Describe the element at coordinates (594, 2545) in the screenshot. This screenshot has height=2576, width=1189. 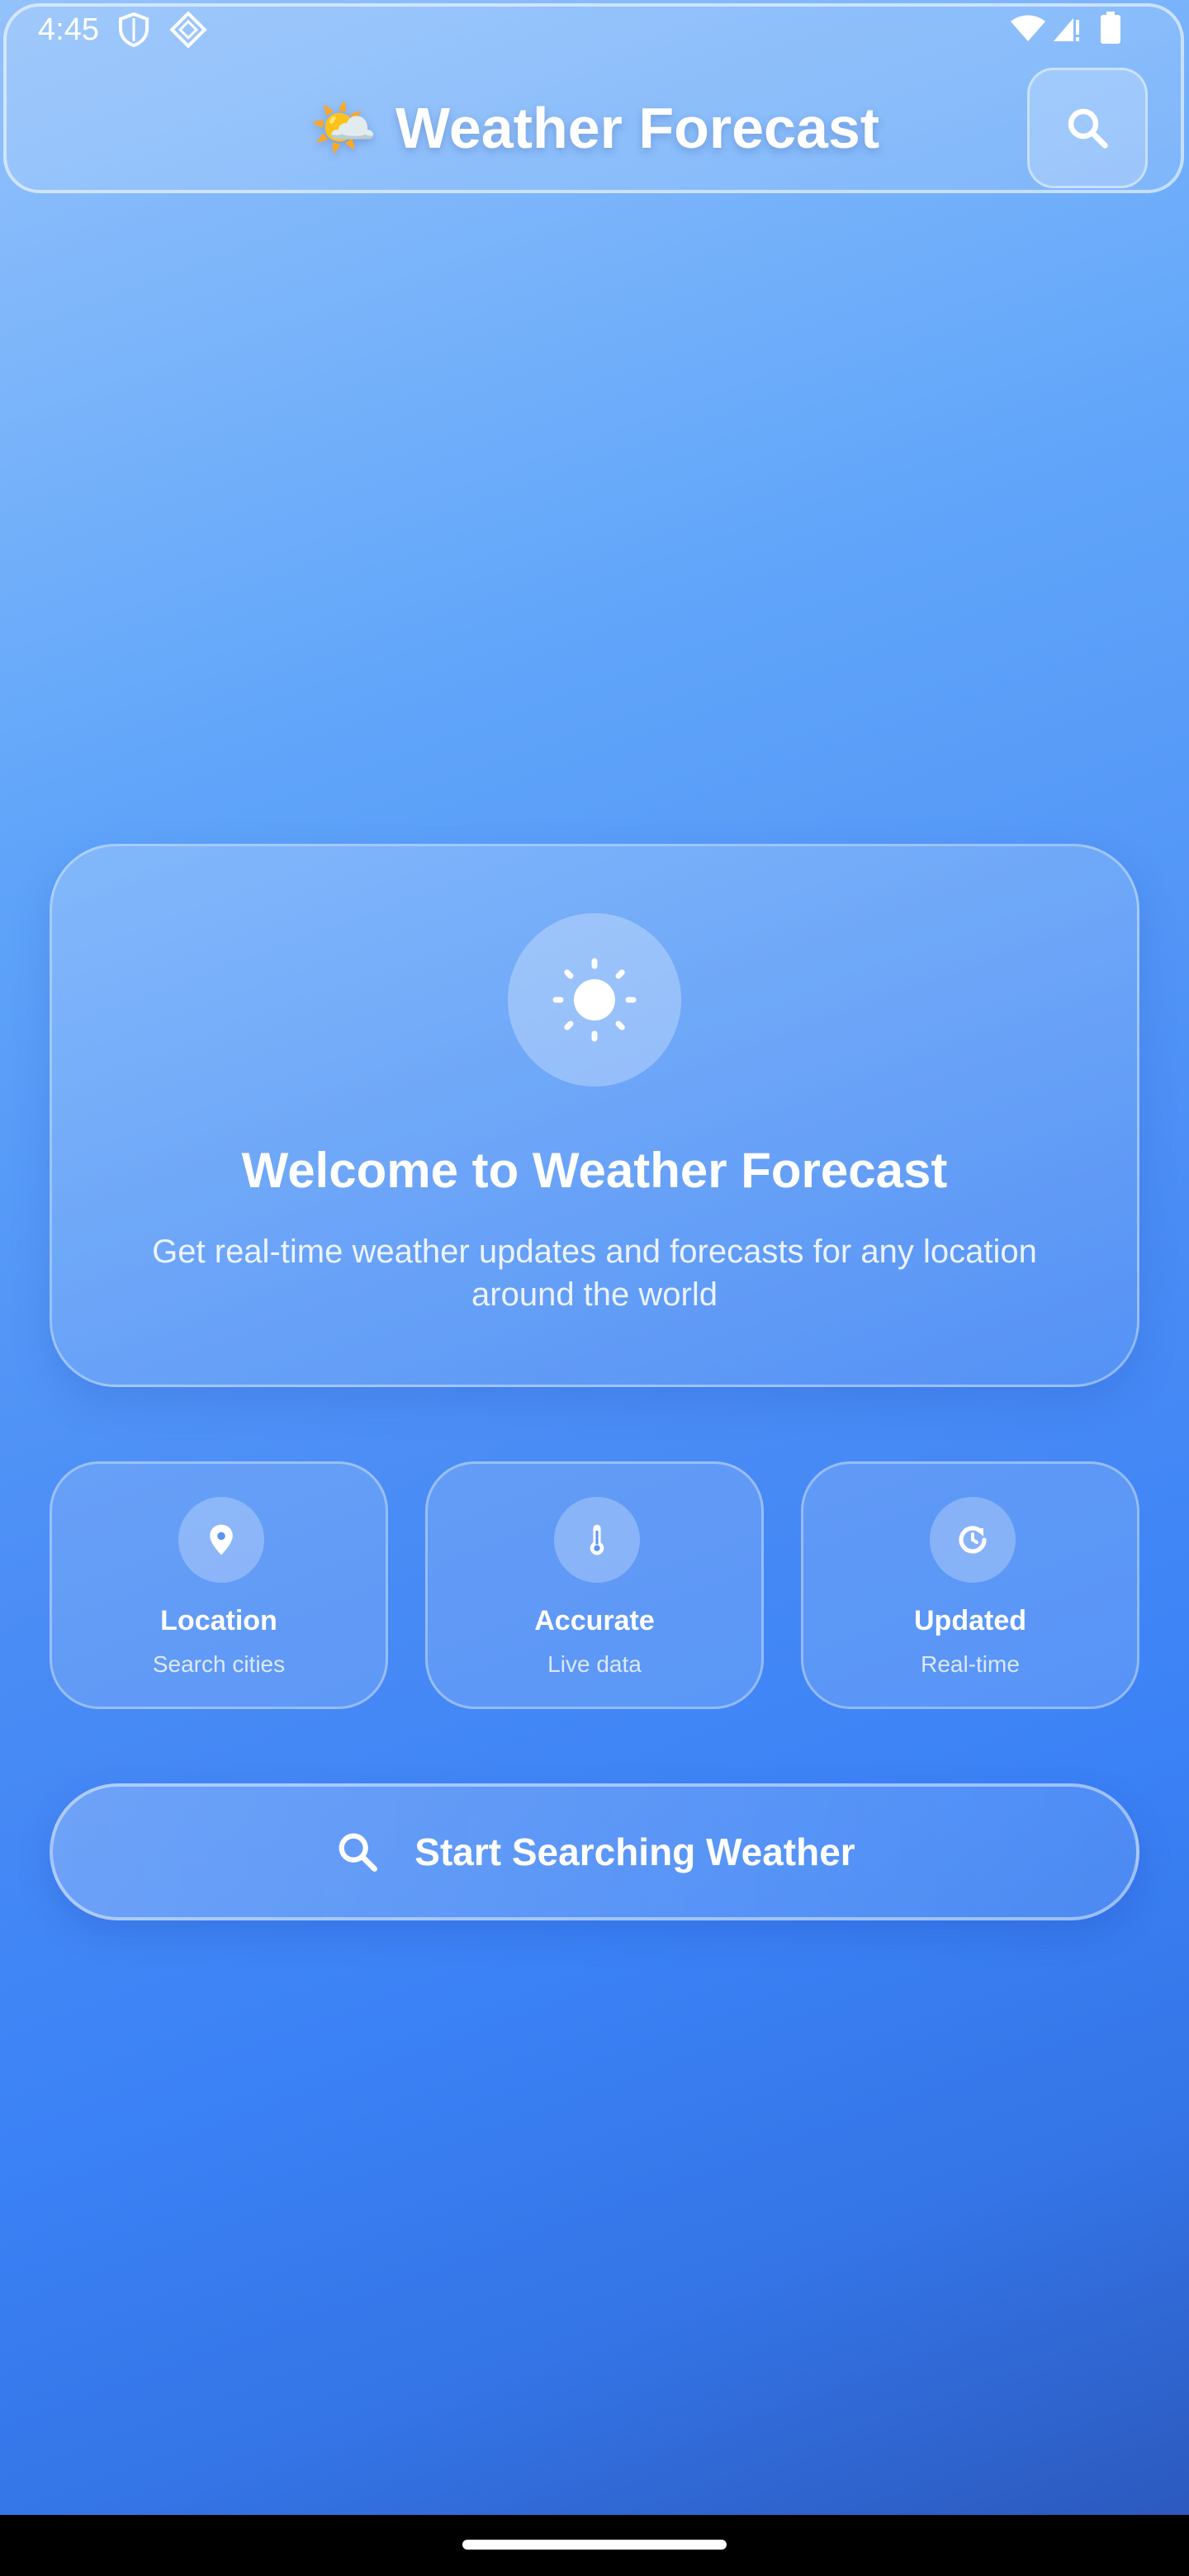
I see `home-indicator` at that location.